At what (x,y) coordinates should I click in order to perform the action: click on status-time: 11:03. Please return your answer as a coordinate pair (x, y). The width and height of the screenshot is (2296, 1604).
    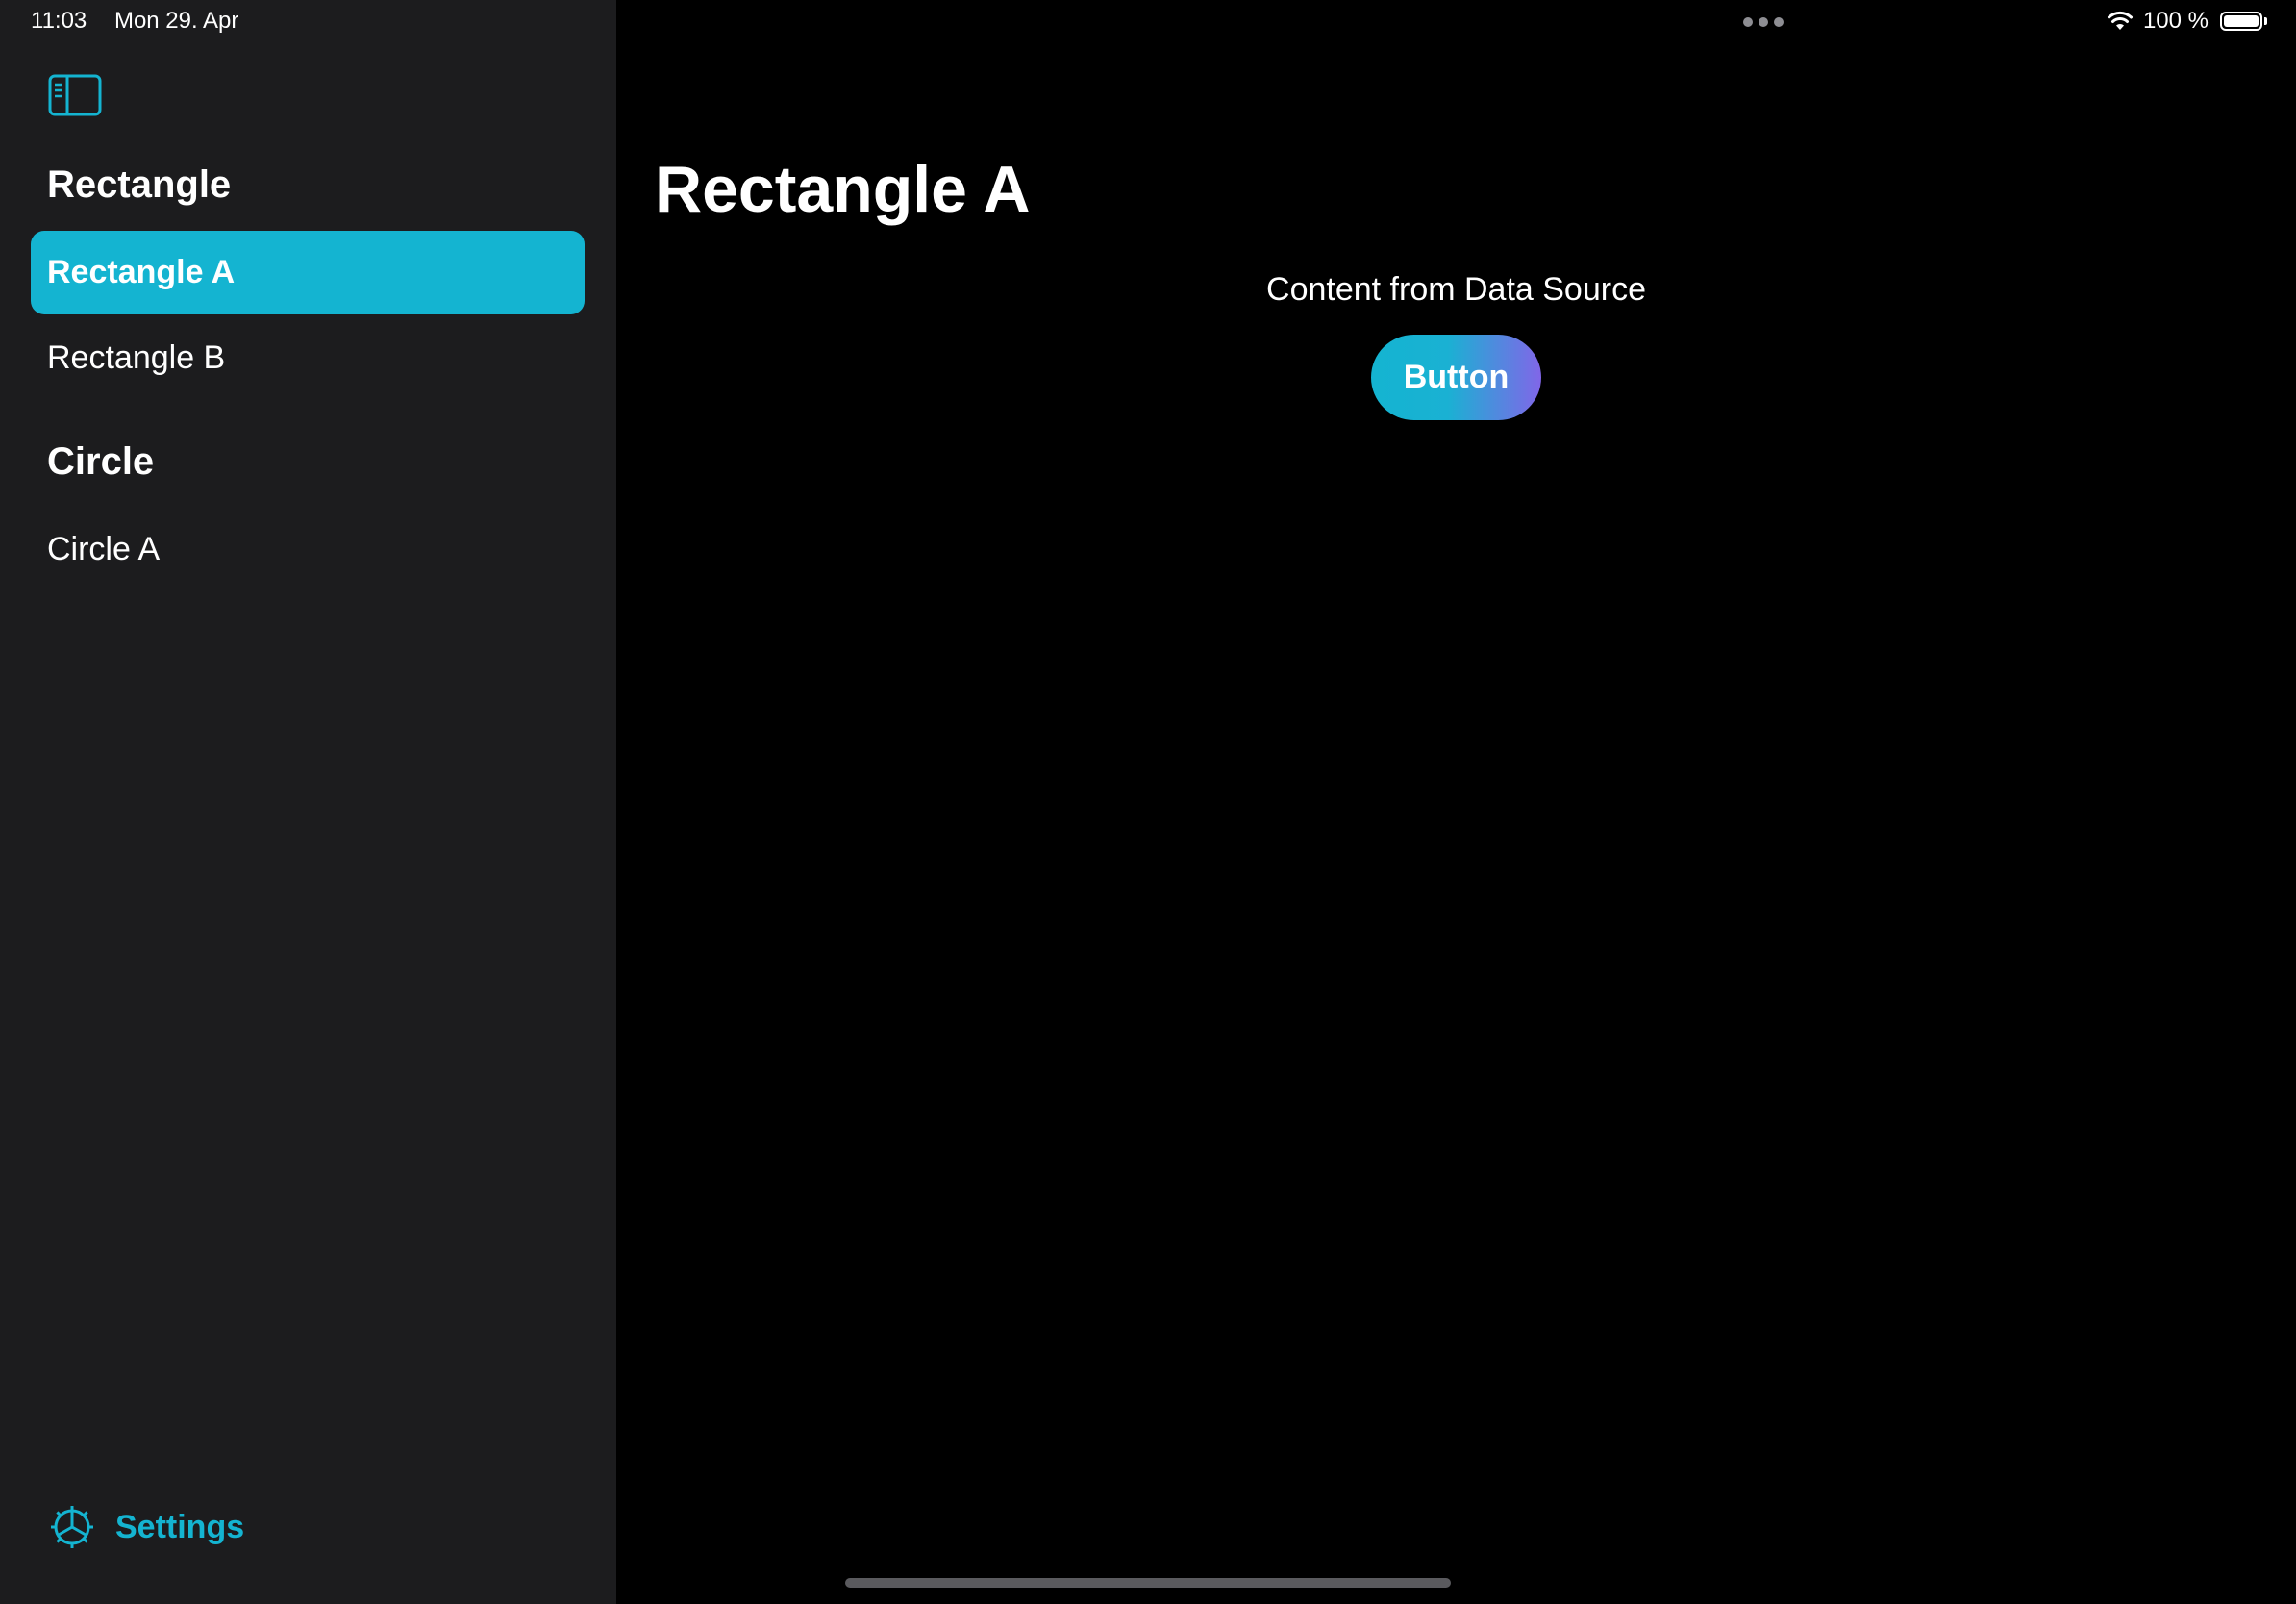
    Looking at the image, I should click on (59, 21).